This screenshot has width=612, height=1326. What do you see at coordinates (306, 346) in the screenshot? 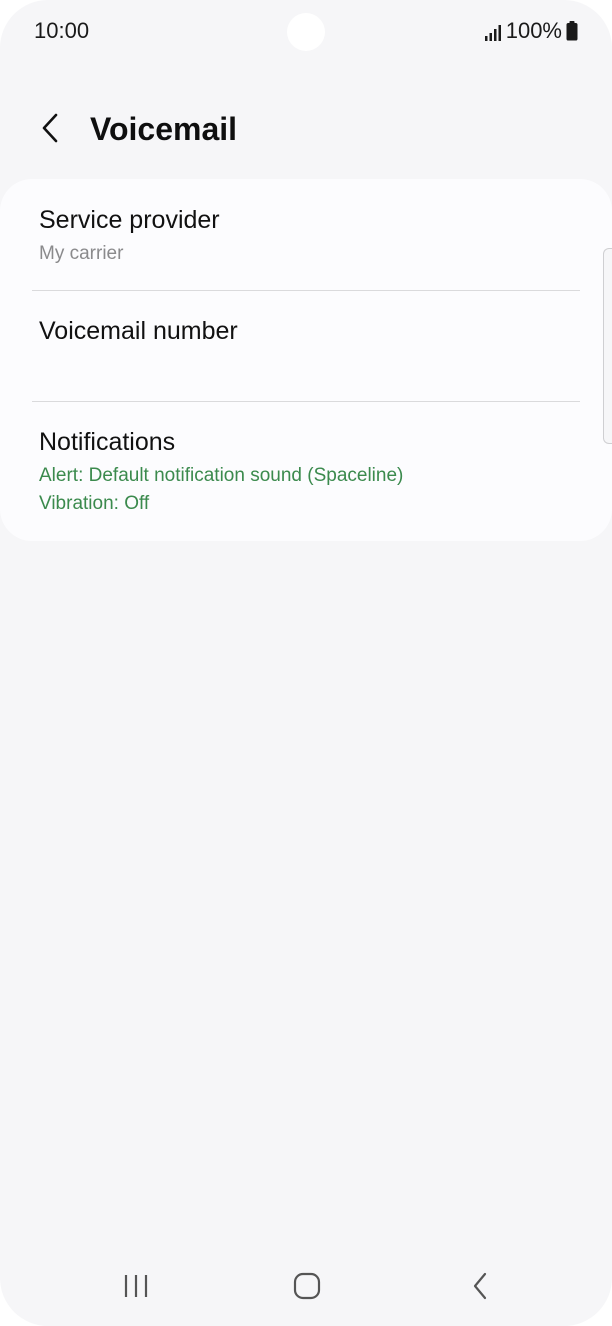
I see `voicemail-number-row: Voicemail number` at bounding box center [306, 346].